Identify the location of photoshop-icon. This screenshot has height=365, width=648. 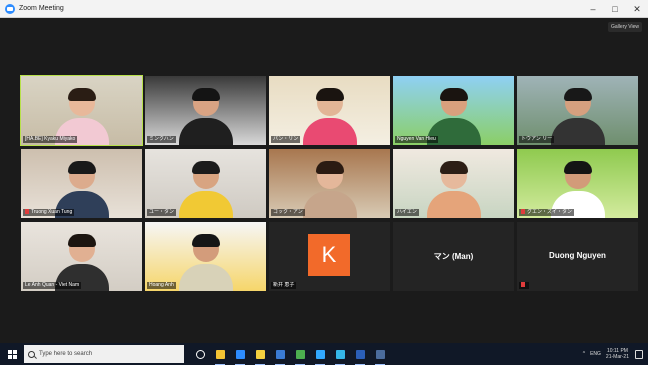
(320, 354).